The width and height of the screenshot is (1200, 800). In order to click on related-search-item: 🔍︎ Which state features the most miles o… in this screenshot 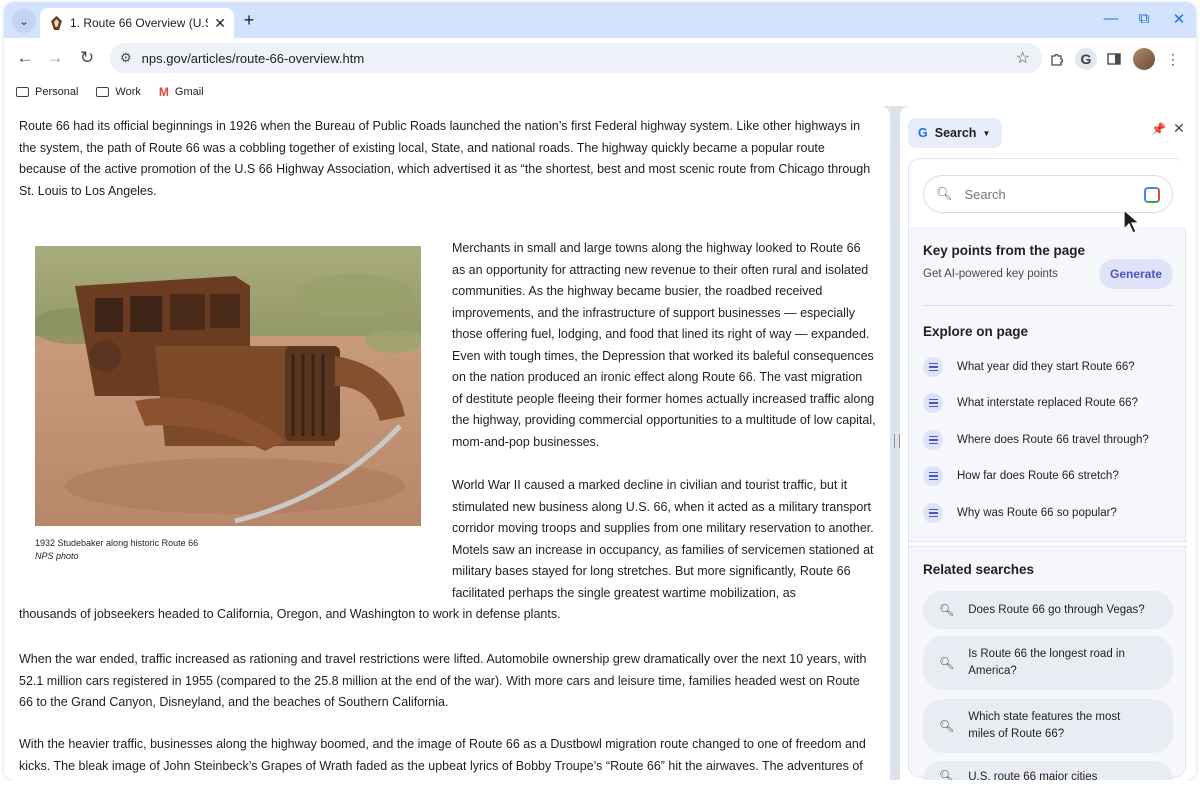, I will do `click(1048, 726)`.